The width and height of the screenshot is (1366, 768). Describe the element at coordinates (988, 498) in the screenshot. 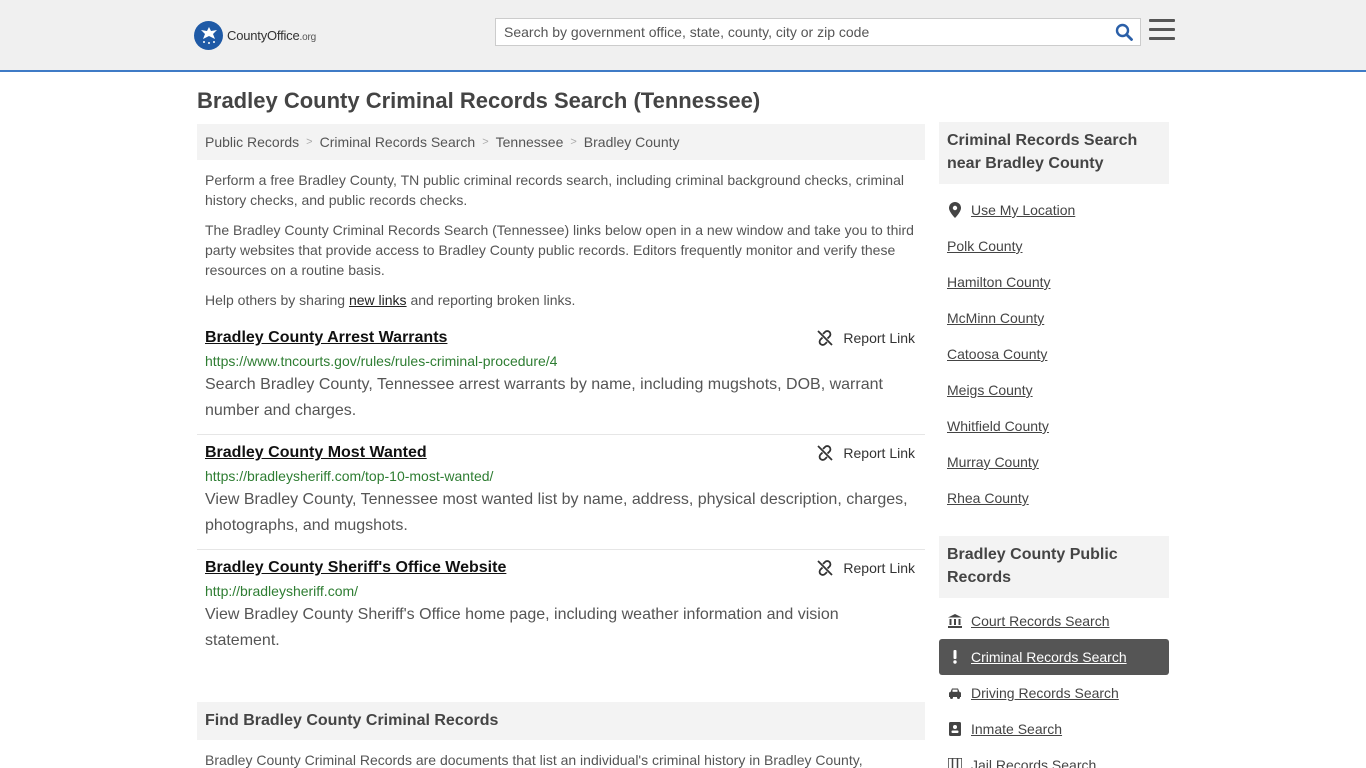

I see `nearby-county-link: Rhea County` at that location.